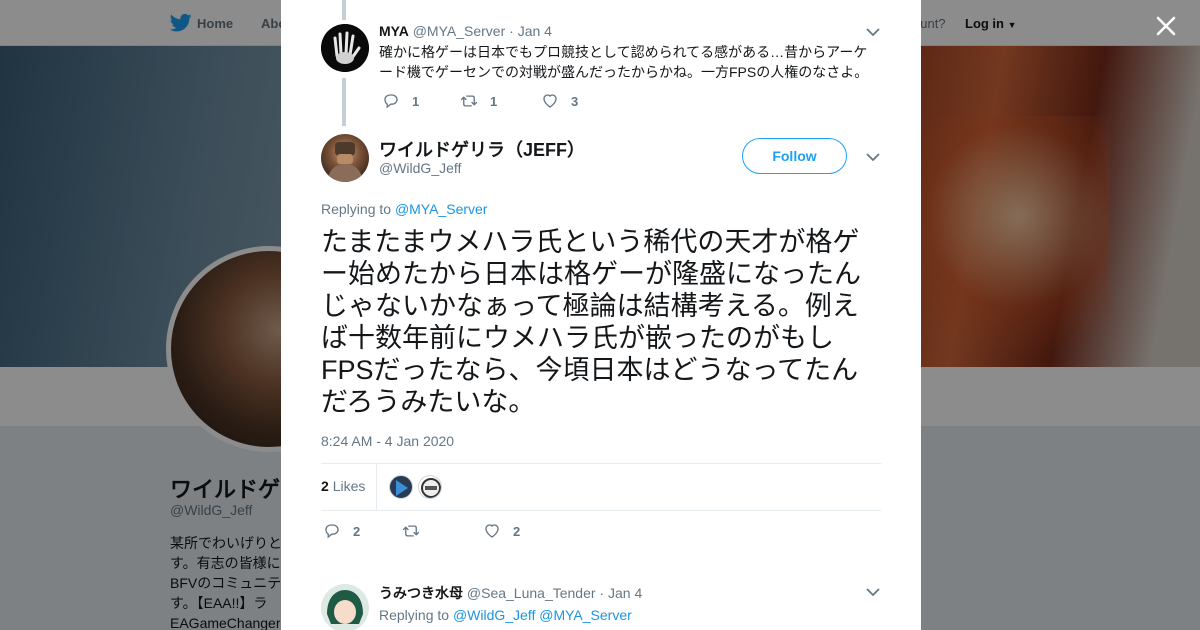 This screenshot has width=1200, height=630. What do you see at coordinates (501, 531) in the screenshot?
I see `like-action: 2` at bounding box center [501, 531].